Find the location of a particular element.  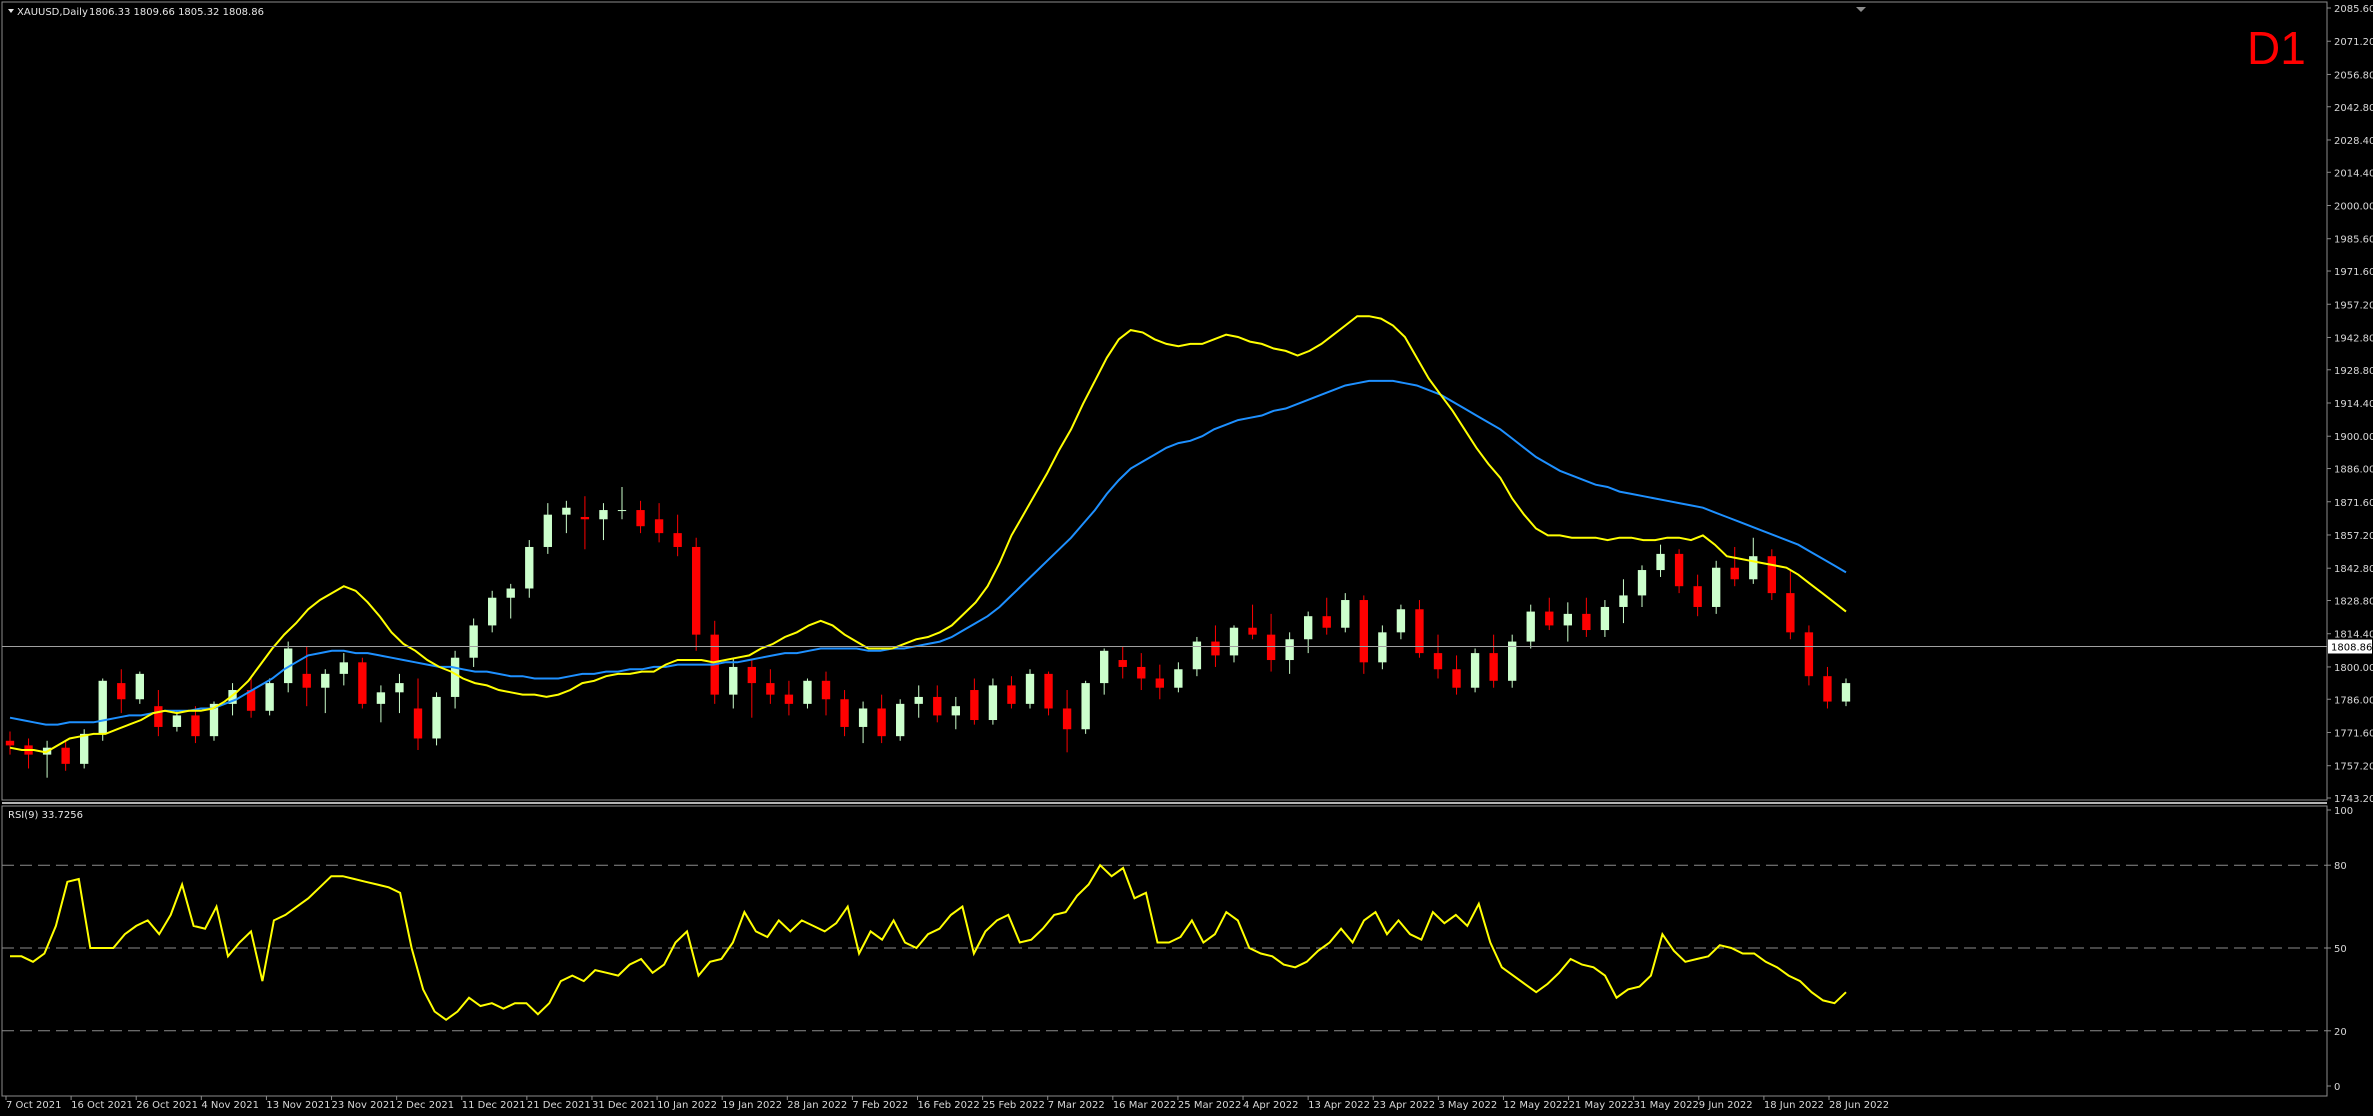

price-axis-label: 1743.20 is located at coordinates (2353, 799).